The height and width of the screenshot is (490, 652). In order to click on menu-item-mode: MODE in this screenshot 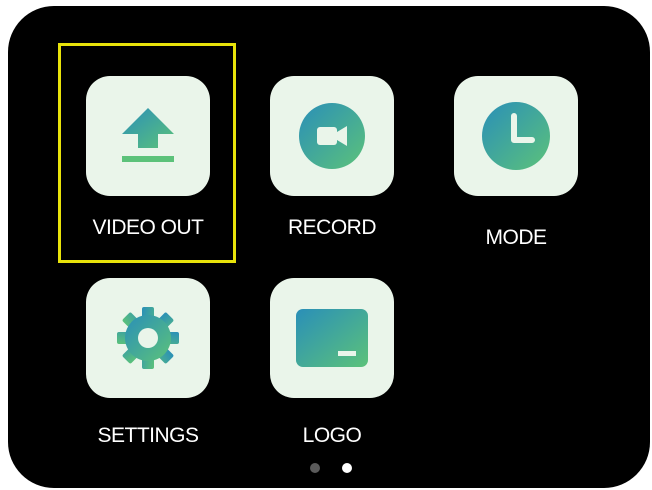, I will do `click(516, 162)`.